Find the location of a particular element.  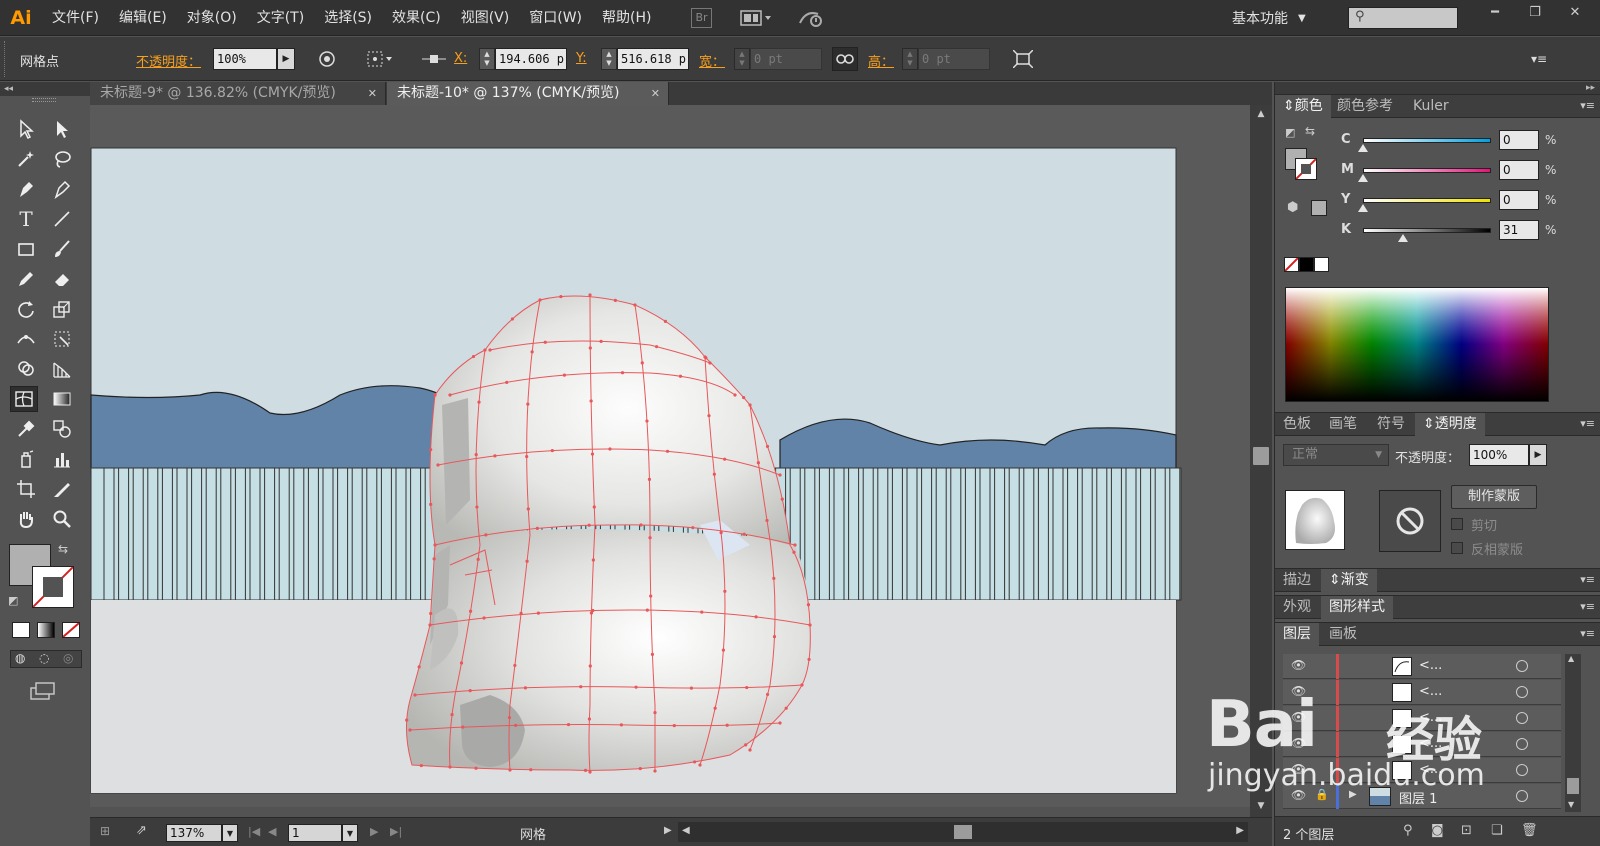

arrange-documents-icon is located at coordinates (756, 18).